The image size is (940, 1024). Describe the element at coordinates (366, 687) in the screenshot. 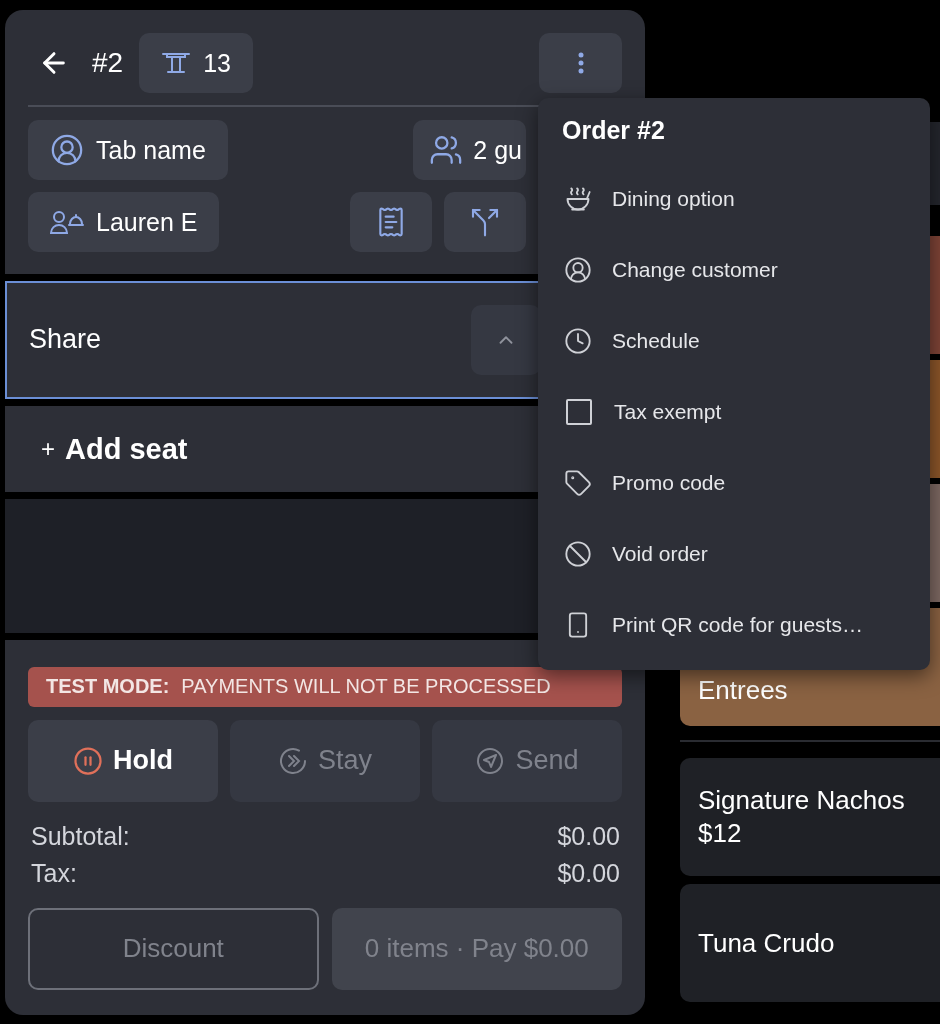

I see `banner-message: PAYMENTS WILL NOT BE PROCESSED` at that location.